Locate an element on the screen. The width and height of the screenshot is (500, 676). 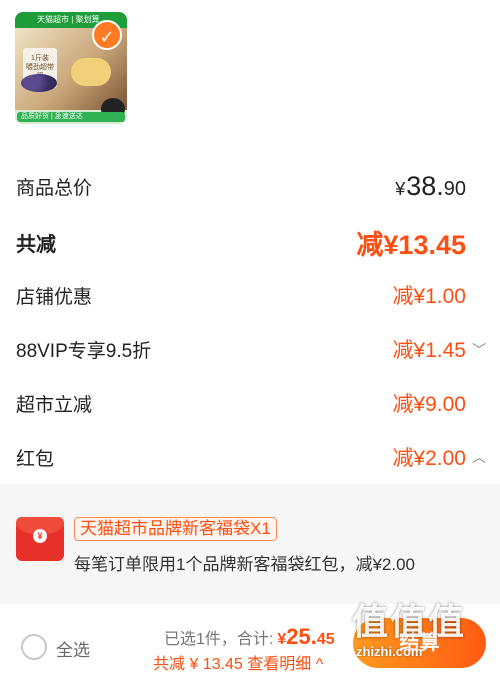
reduce-line: 共减 ¥ 13.45 查看明细 ^ is located at coordinates (238, 662).